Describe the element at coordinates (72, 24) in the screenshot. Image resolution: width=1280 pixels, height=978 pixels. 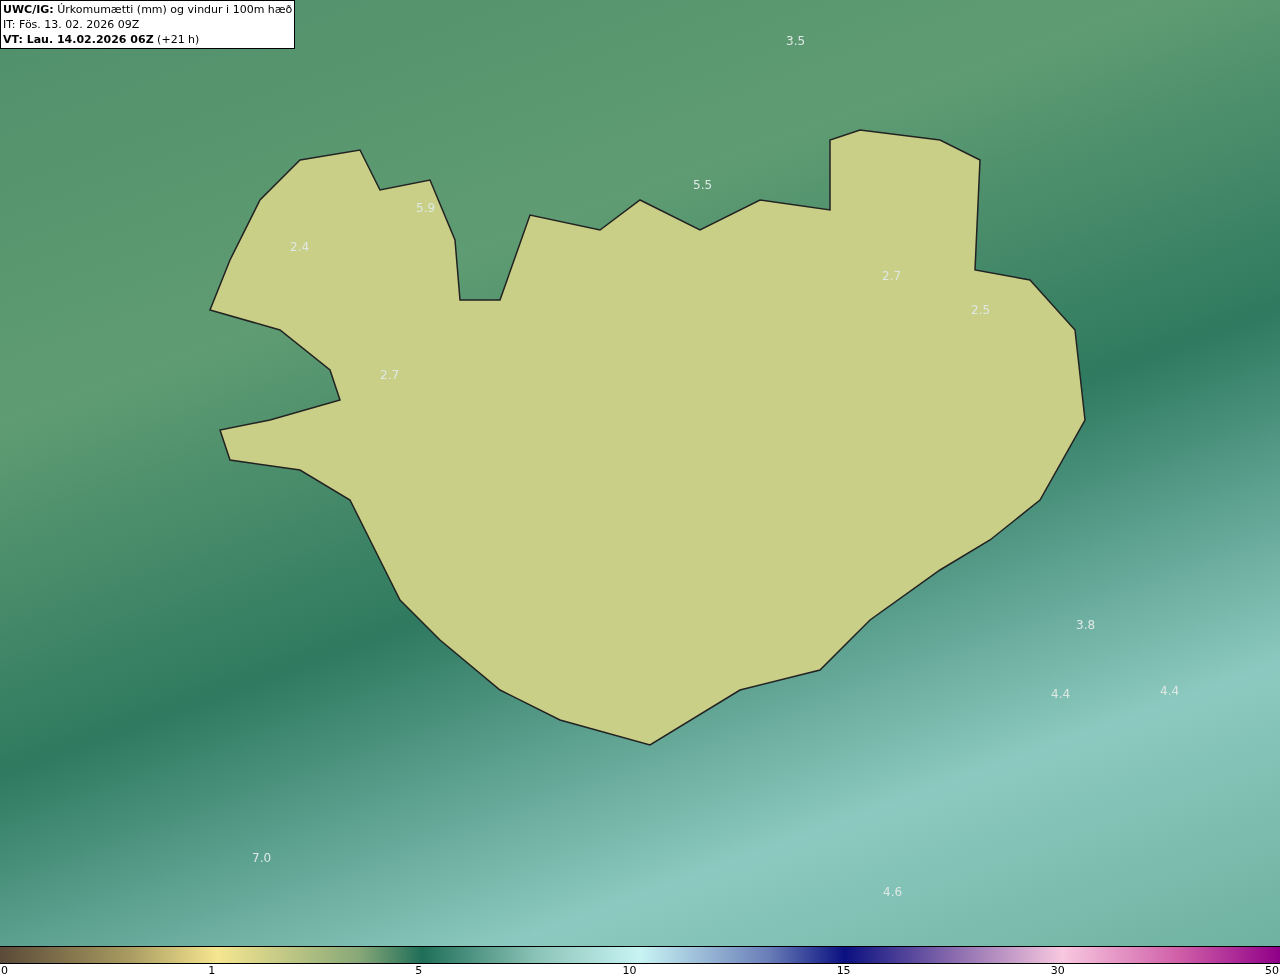
I see `issue-time: IT: Fös. 13. 02. 2026 09Z` at that location.